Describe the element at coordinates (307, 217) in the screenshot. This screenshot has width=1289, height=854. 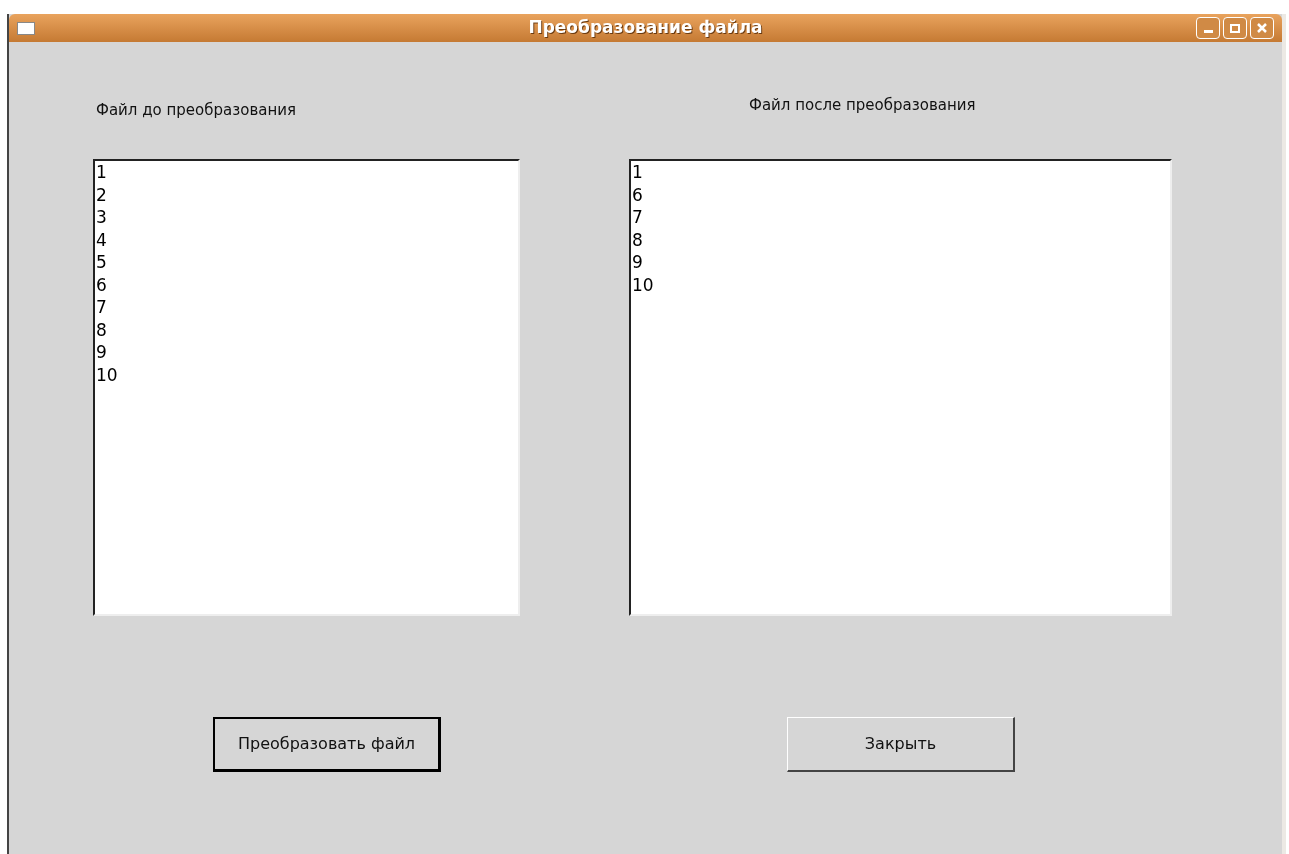
I see `list-item: 3` at that location.